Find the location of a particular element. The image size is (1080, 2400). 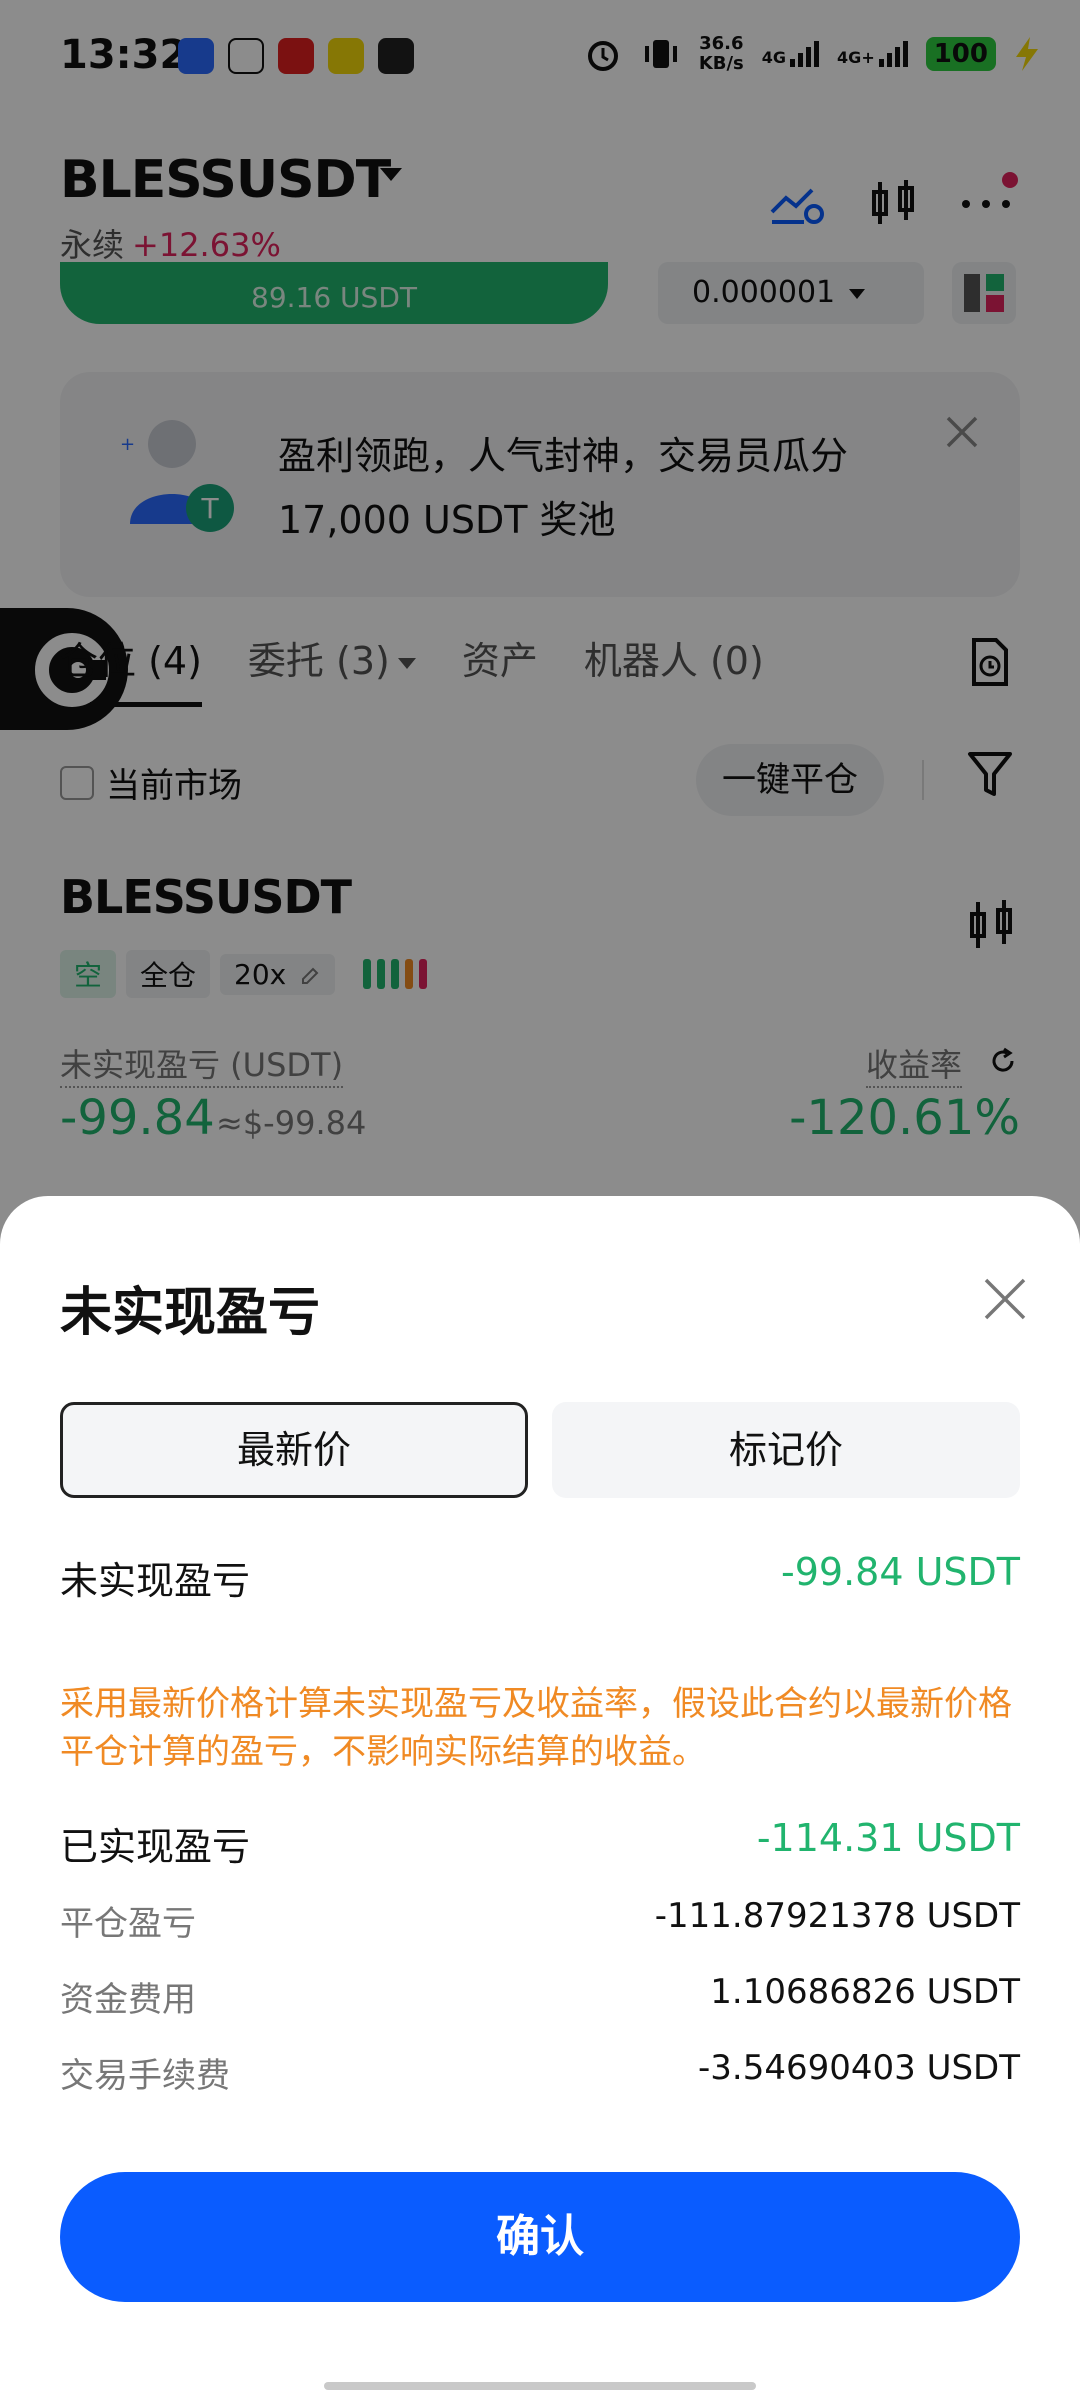

tab-latest-price: 最新价 is located at coordinates (294, 1450).